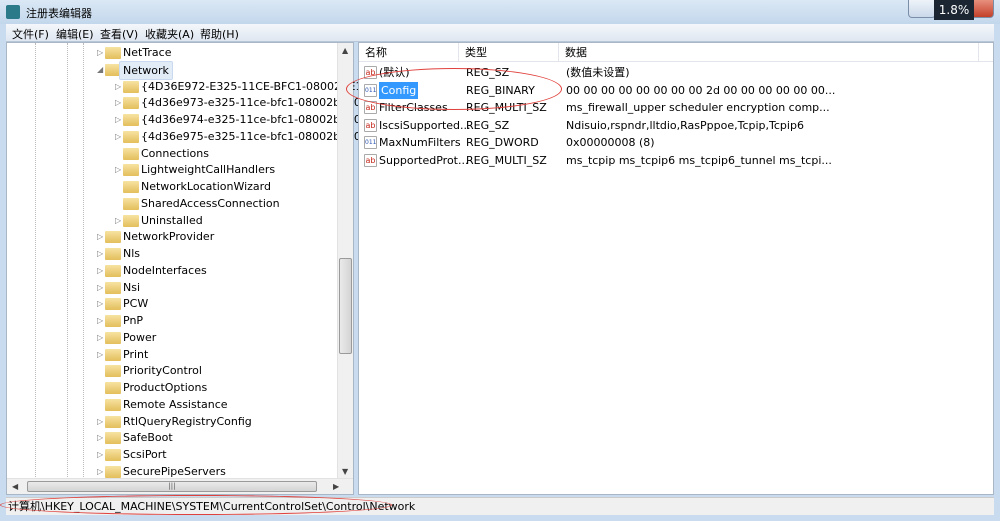 The width and height of the screenshot is (1000, 521). I want to click on column-type: 类型, so click(509, 52).